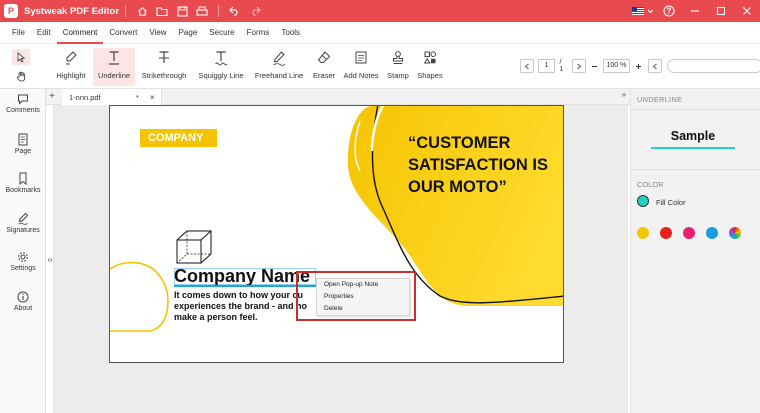  Describe the element at coordinates (671, 202) in the screenshot. I see `fill-color-label: Fill Color` at that location.